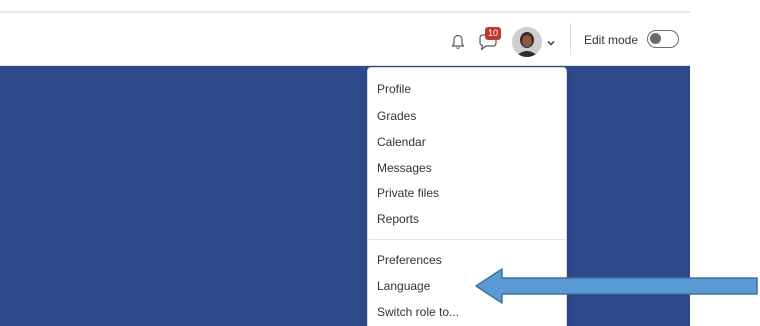  What do you see at coordinates (493, 33) in the screenshot?
I see `messages-badge: 10` at bounding box center [493, 33].